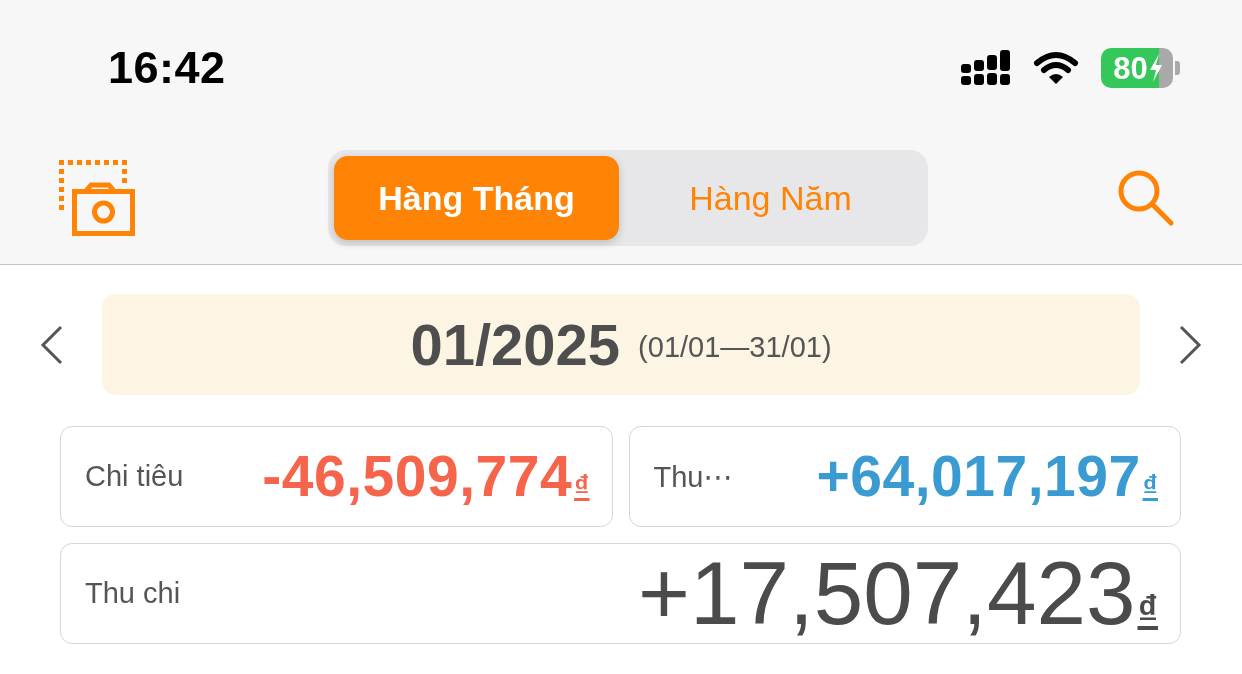 The width and height of the screenshot is (1242, 674). Describe the element at coordinates (134, 476) in the screenshot. I see `summary-label: Chi tiêu` at that location.